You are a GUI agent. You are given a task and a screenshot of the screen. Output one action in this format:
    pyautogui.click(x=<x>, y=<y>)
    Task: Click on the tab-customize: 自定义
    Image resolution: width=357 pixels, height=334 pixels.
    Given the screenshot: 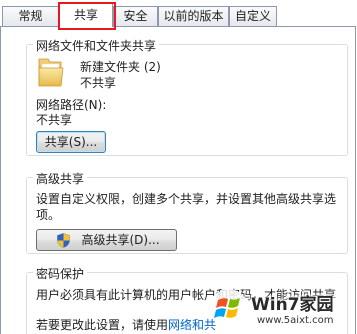 What is the action you would take?
    pyautogui.click(x=253, y=16)
    